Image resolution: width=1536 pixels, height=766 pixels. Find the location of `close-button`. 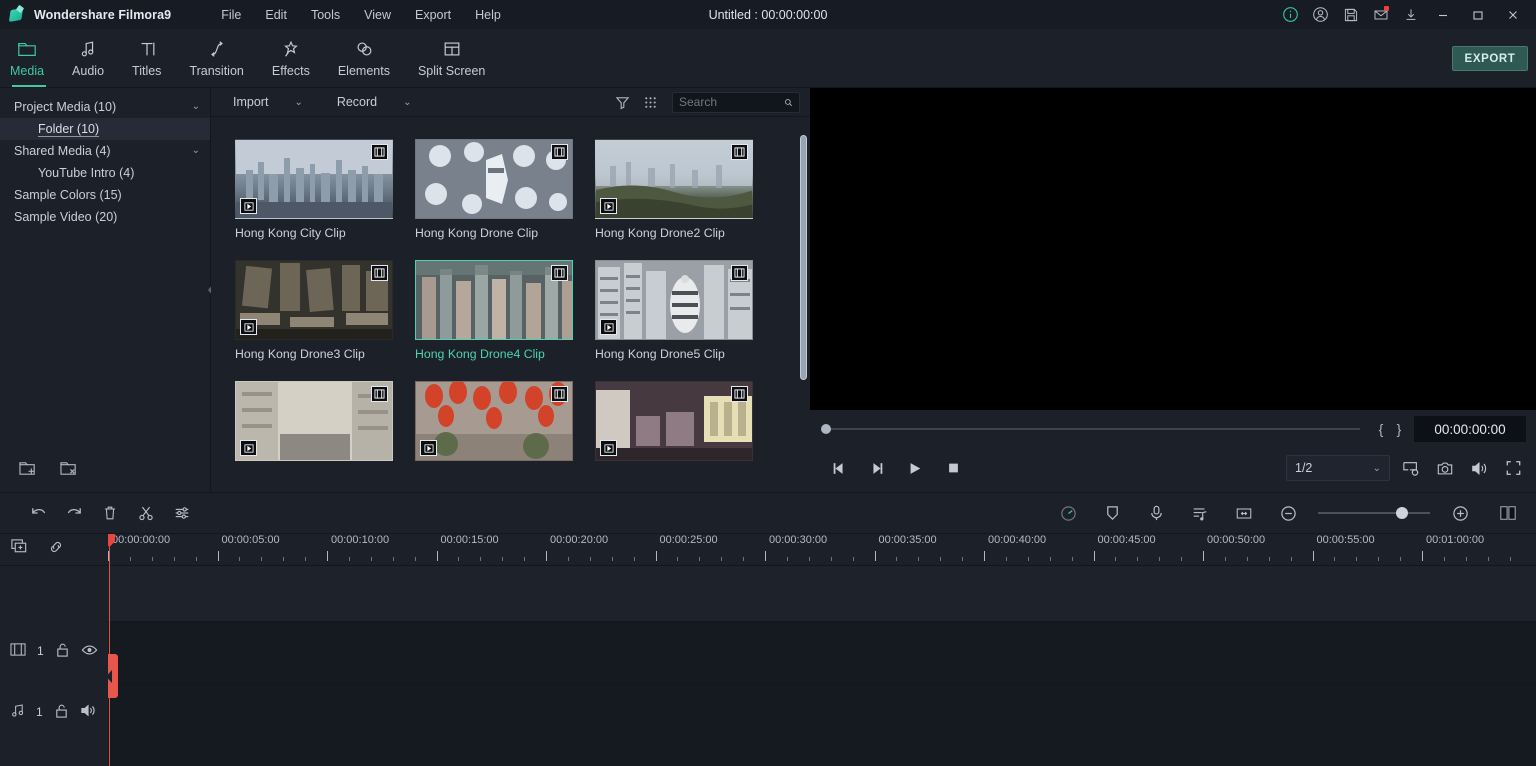

close-button is located at coordinates (1513, 14).